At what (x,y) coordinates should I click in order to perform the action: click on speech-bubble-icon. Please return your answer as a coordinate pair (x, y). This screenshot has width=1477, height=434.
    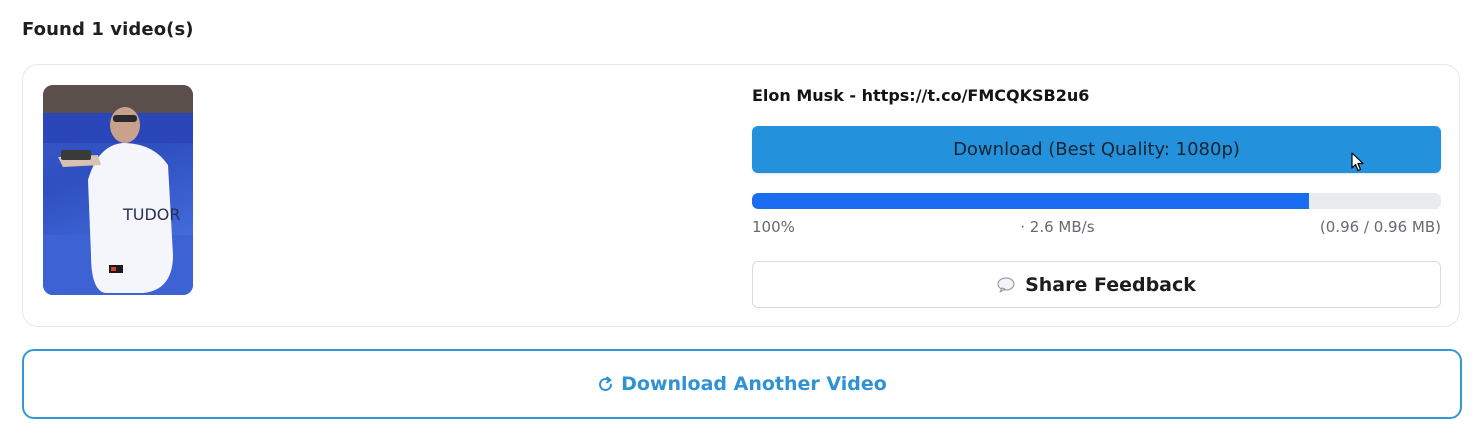
    Looking at the image, I should click on (1006, 284).